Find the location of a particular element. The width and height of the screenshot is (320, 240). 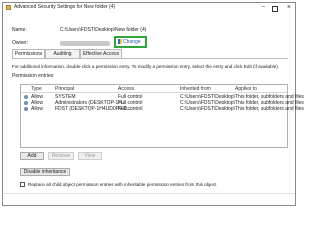

change-owner-link: Change is located at coordinates (129, 42).